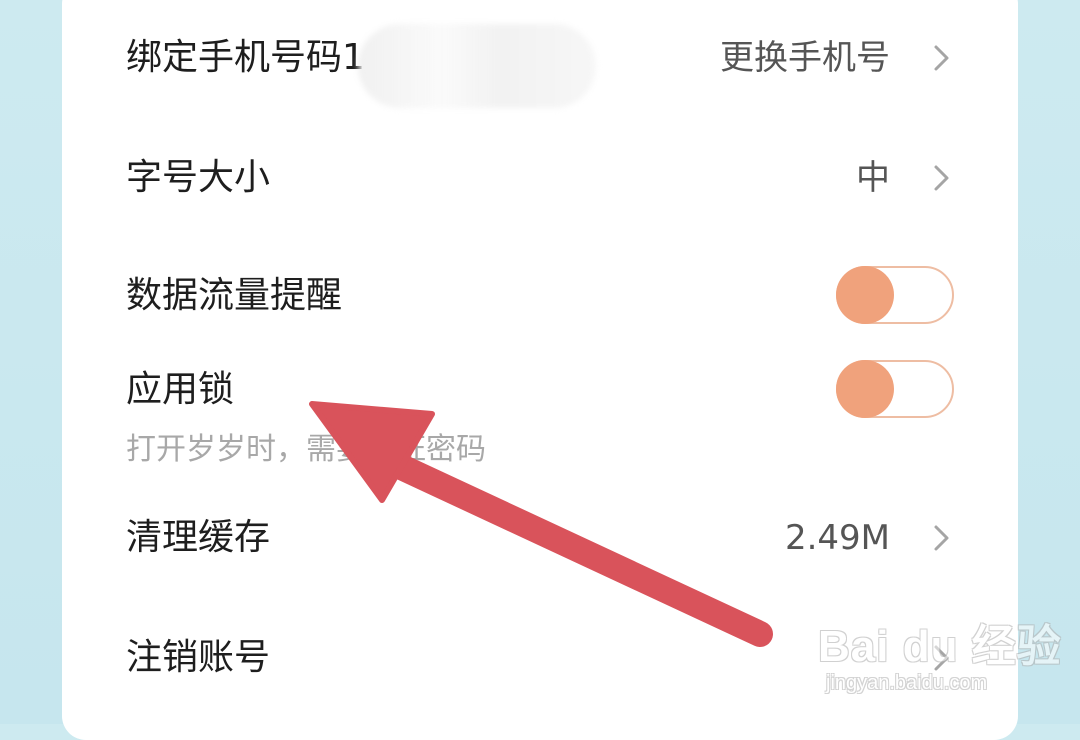 This screenshot has width=1080, height=740. I want to click on phone-number-redaction, so click(477, 66).